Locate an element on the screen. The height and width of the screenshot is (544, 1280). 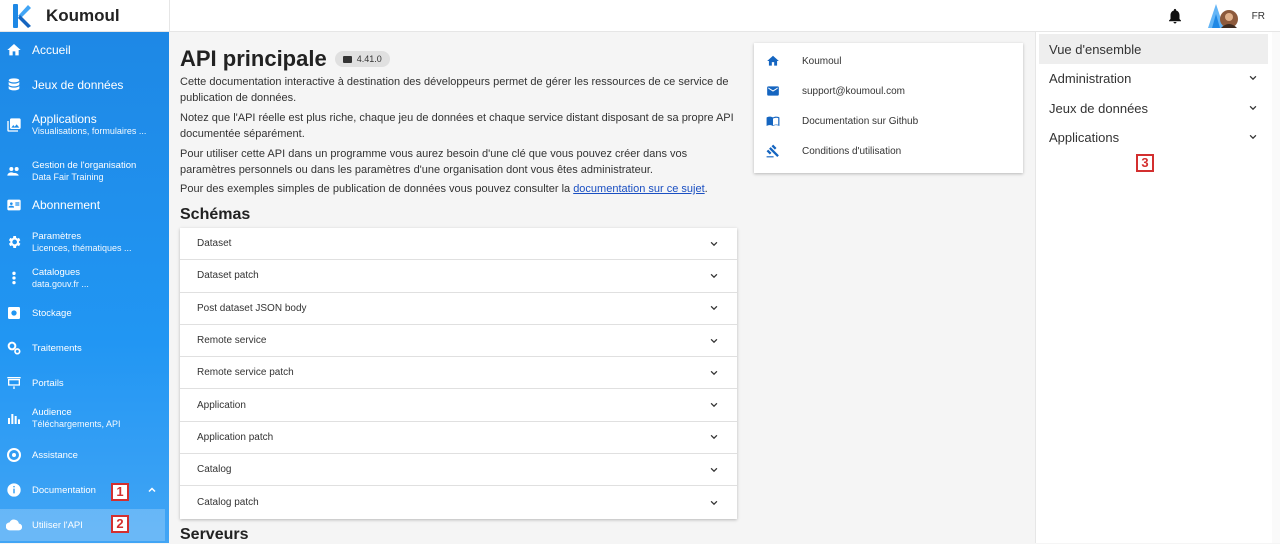
group-icon is located at coordinates (13, 171).